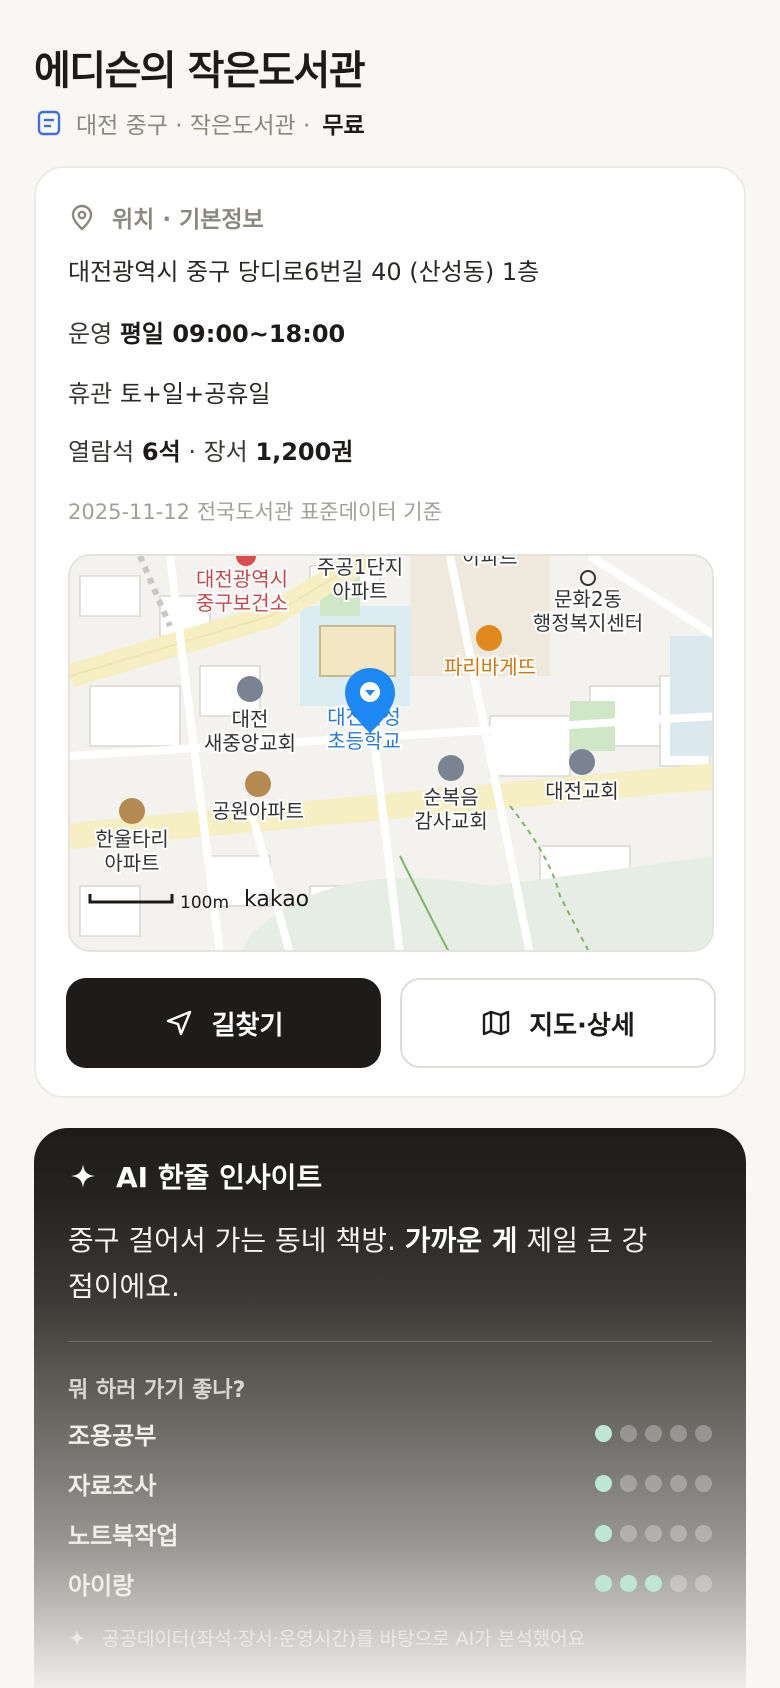  What do you see at coordinates (304, 452) in the screenshot?
I see `books-value: 1,200권` at bounding box center [304, 452].